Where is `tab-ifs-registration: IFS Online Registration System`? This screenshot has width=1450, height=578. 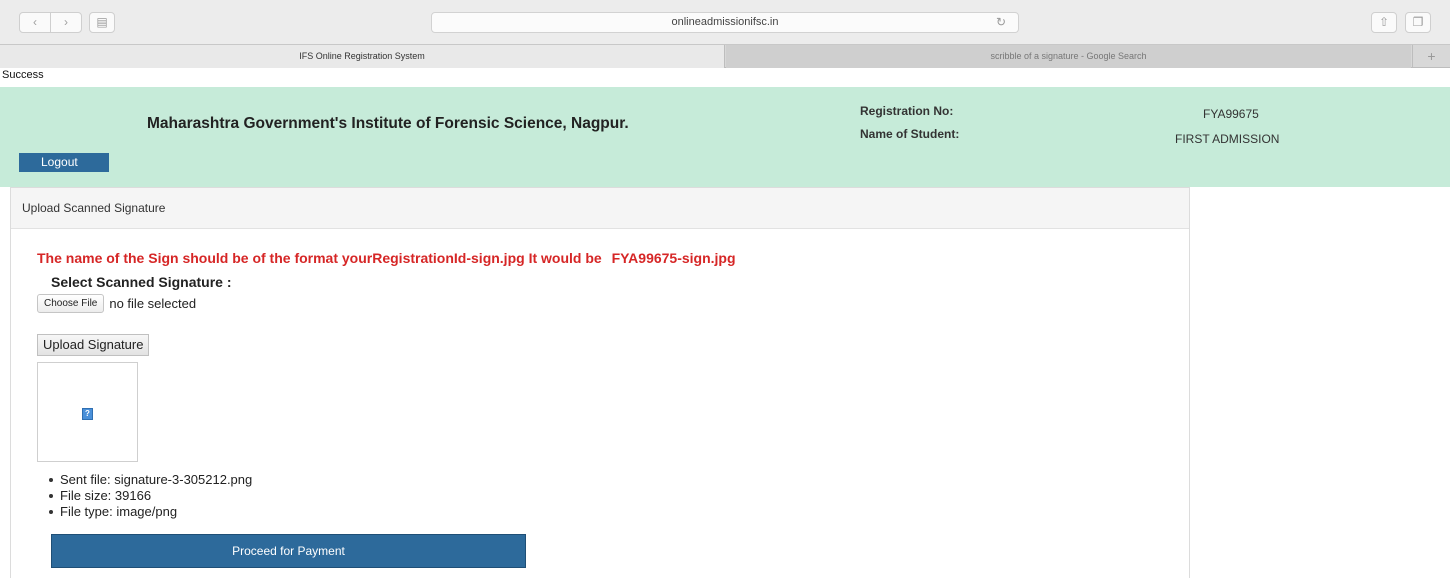
tab-ifs-registration: IFS Online Registration System is located at coordinates (362, 56).